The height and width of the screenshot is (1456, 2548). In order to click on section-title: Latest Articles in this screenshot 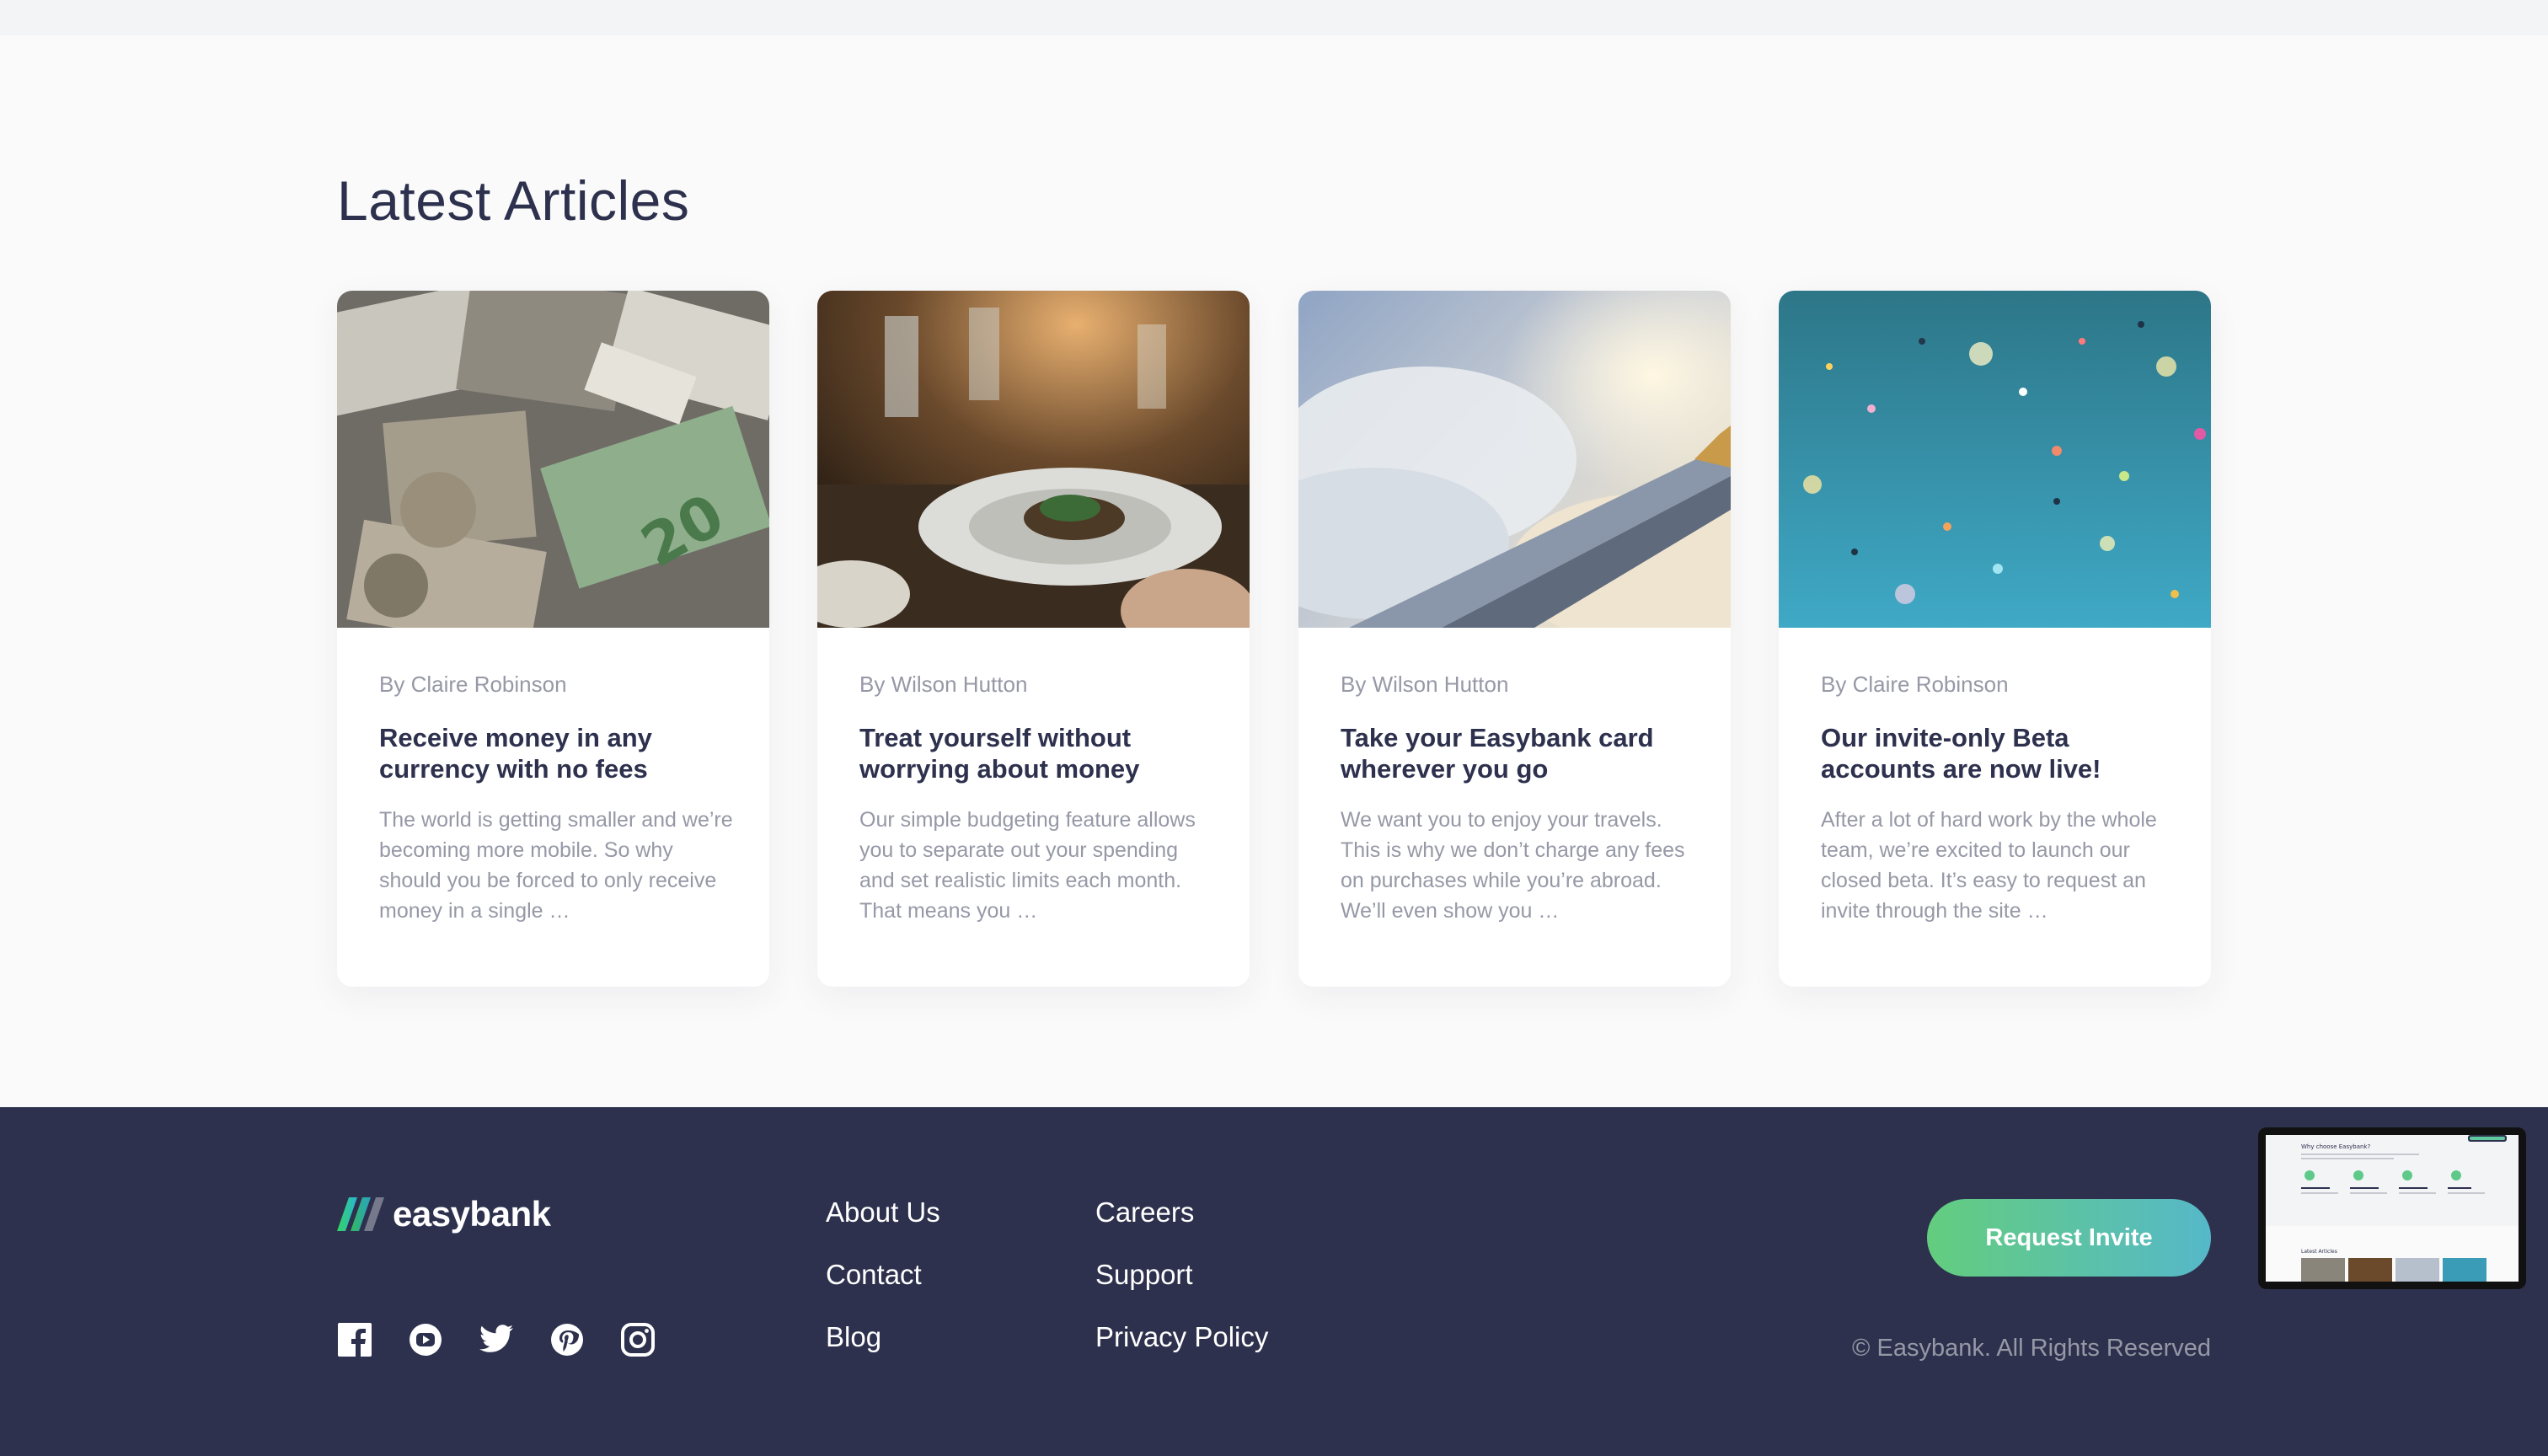, I will do `click(513, 200)`.